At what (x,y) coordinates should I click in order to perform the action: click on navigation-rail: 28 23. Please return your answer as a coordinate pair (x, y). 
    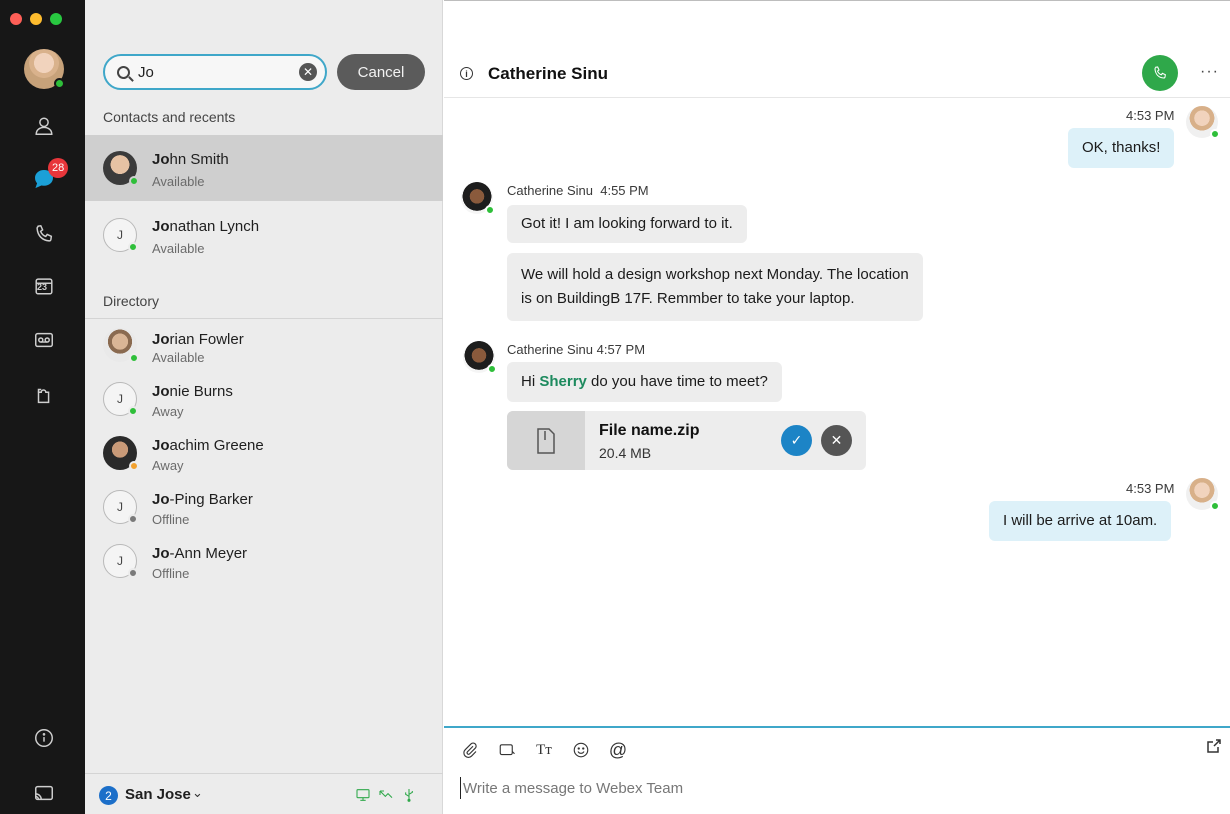
    Looking at the image, I should click on (42, 407).